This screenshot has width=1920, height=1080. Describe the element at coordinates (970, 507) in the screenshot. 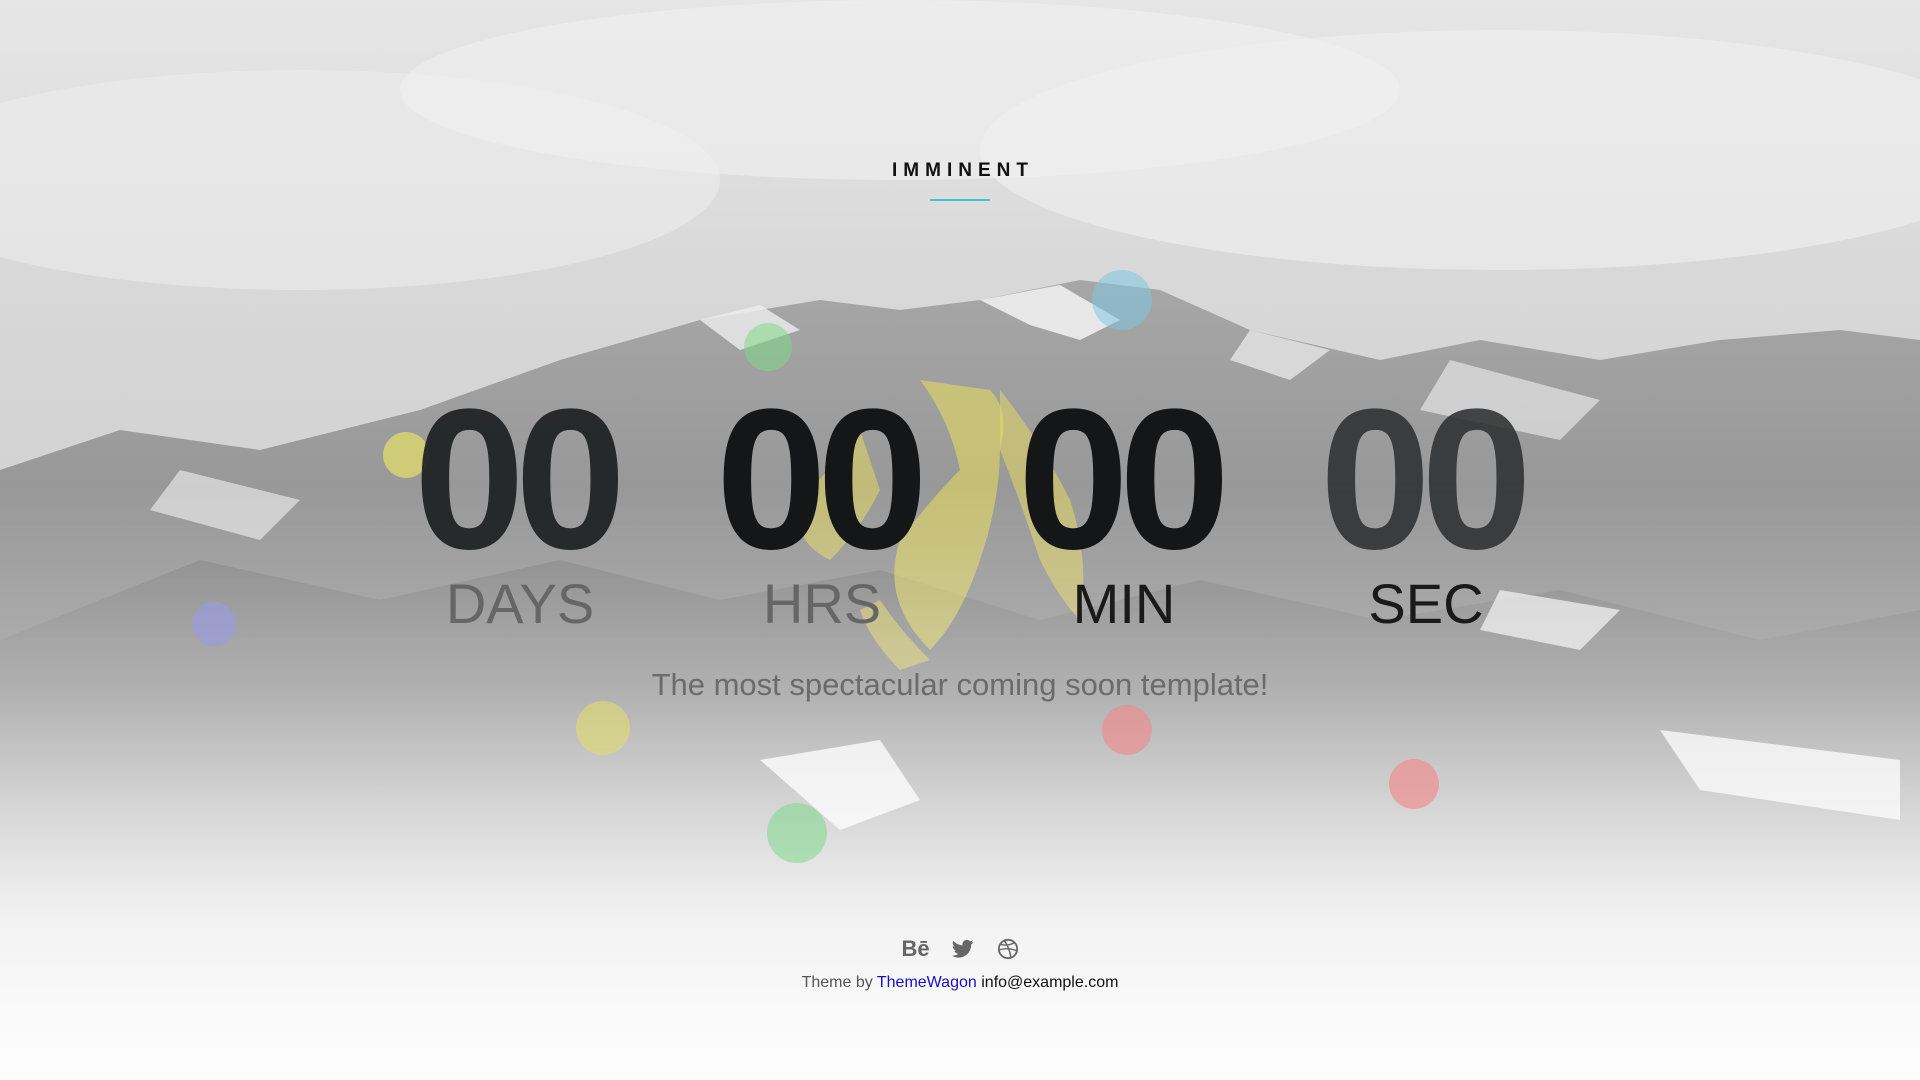

I see `countdown-timer: 00 DAYS 00 HRS 00 MIN 00 SEC` at that location.